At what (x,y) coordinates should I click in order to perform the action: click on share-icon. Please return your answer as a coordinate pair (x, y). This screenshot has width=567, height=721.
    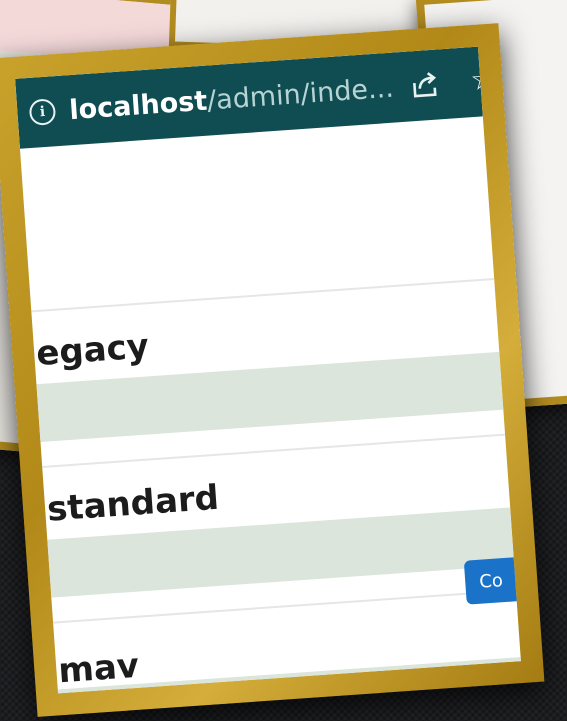
    Looking at the image, I should click on (424, 84).